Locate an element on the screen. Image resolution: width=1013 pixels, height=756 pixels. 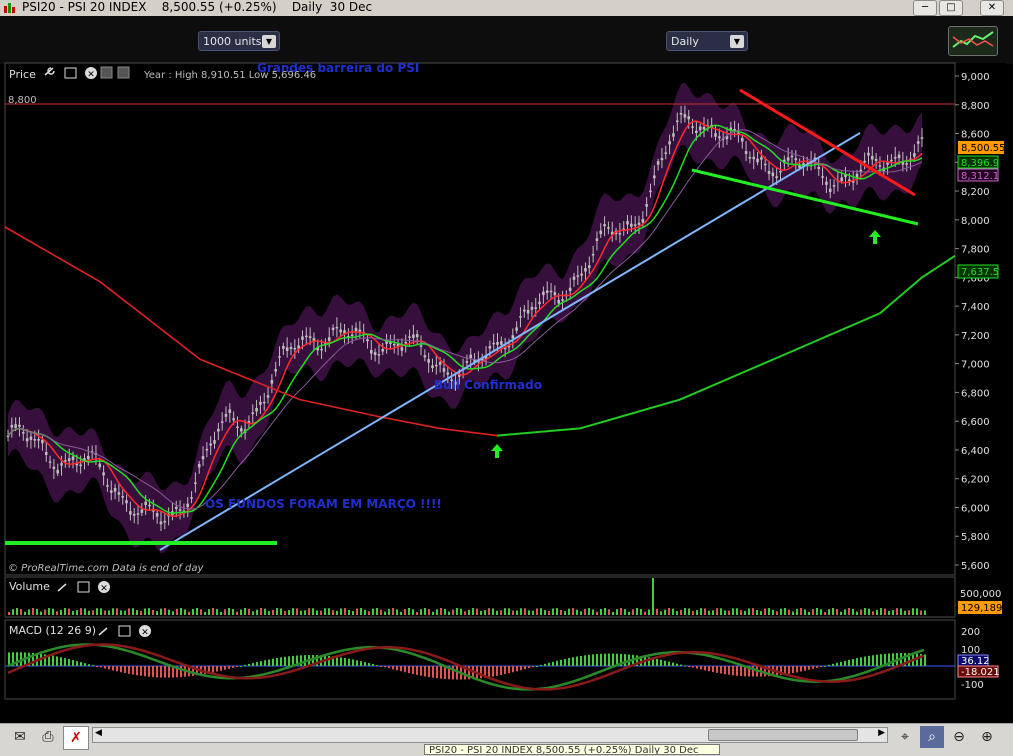
mail-icon: ✉ is located at coordinates (20, 737).